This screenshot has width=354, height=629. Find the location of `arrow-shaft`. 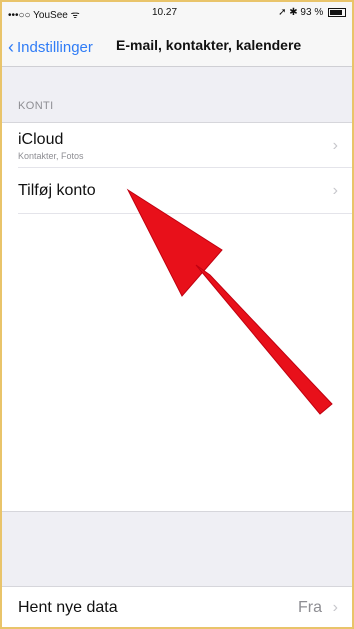

arrow-shaft is located at coordinates (264, 339).